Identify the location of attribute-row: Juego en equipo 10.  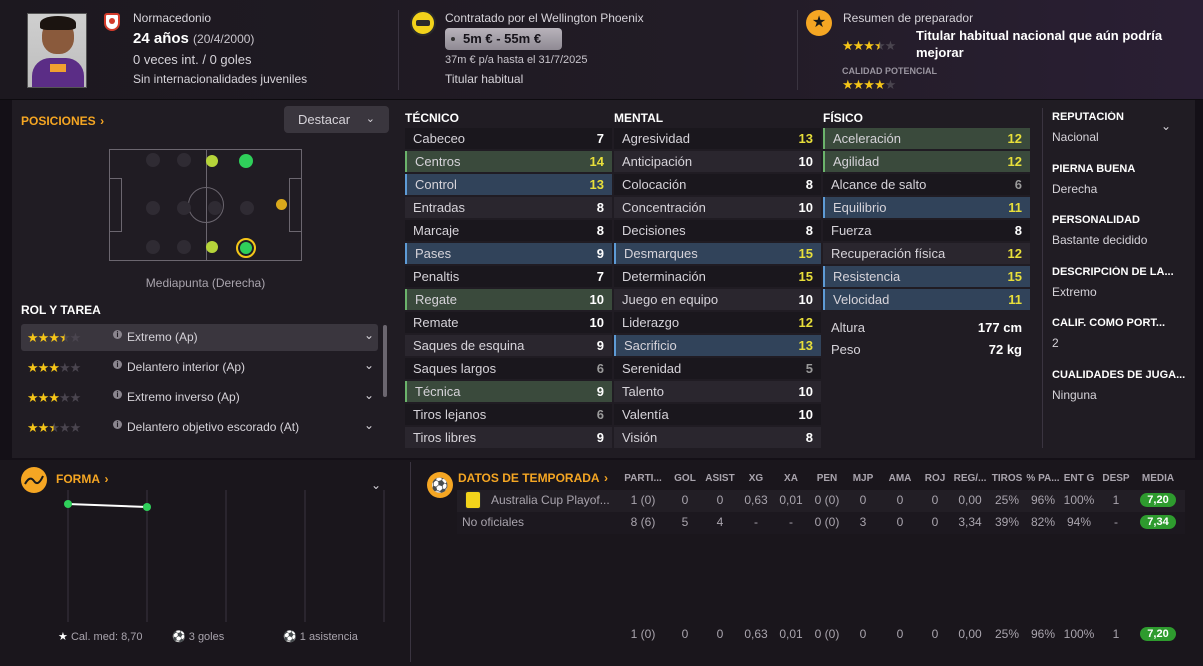
(717, 299).